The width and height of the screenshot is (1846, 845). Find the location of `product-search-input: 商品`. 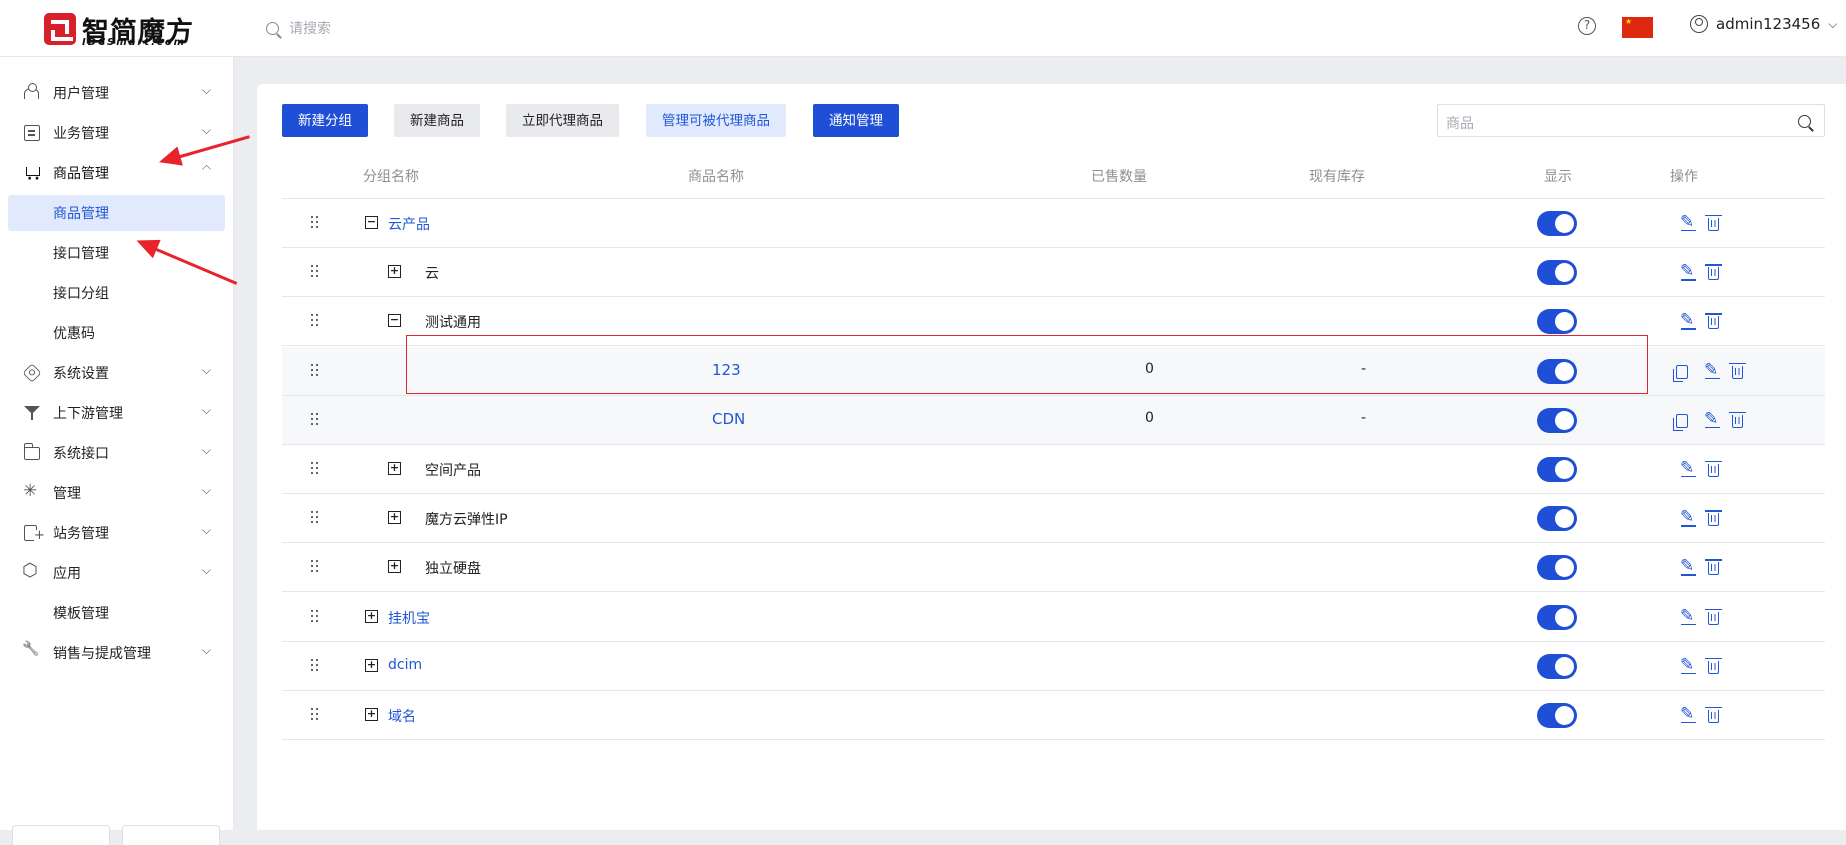

product-search-input: 商品 is located at coordinates (1631, 120).